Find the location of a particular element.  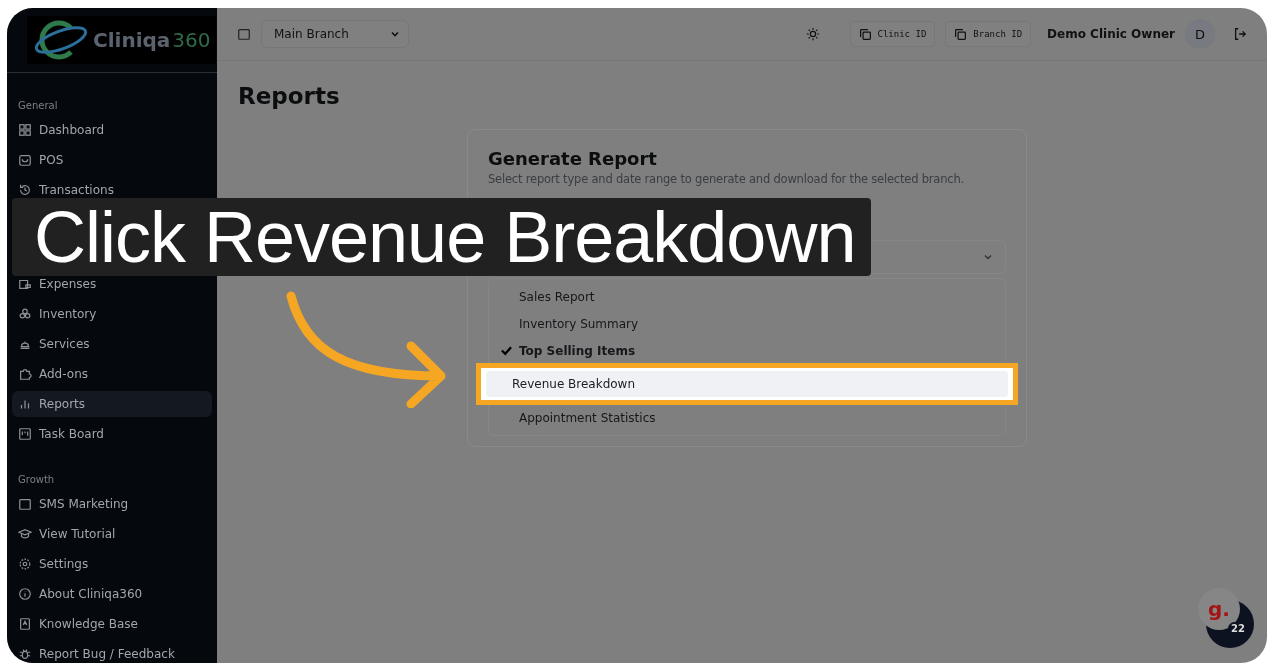

sun-icon is located at coordinates (812, 34).